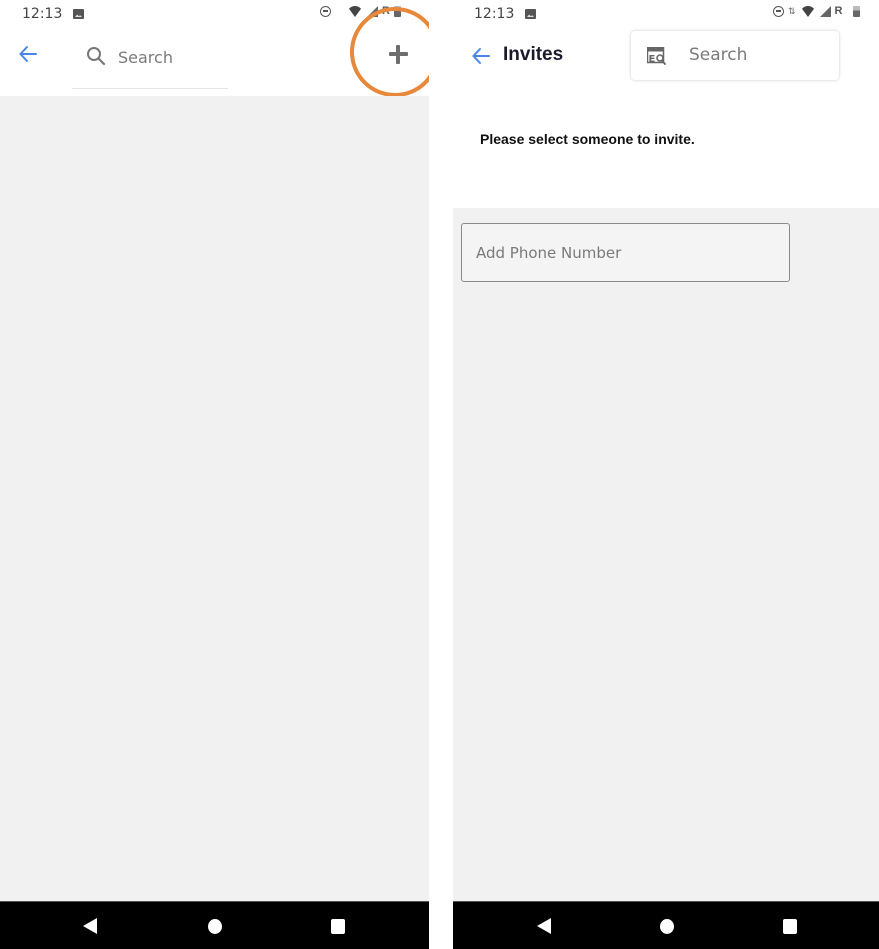 This screenshot has width=879, height=949. What do you see at coordinates (398, 54) in the screenshot?
I see `add-contact-button` at bounding box center [398, 54].